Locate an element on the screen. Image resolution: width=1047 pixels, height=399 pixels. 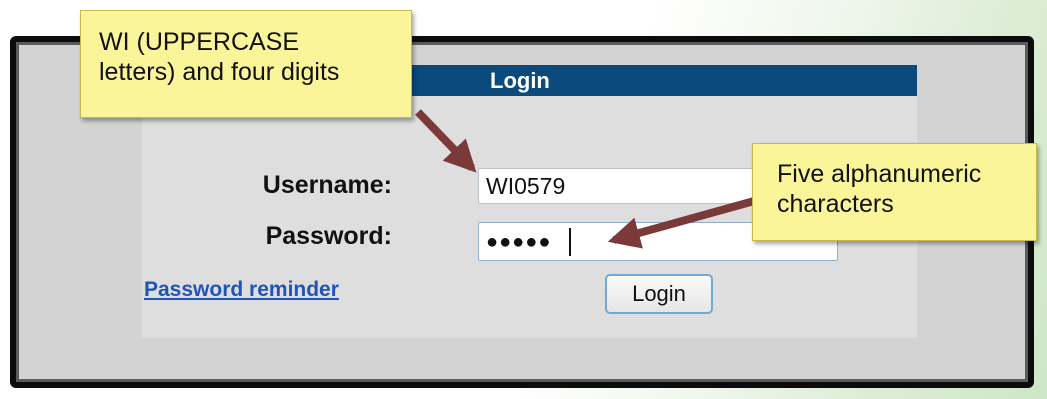
password-format-callout: Five alphanumeric characters is located at coordinates (894, 192).